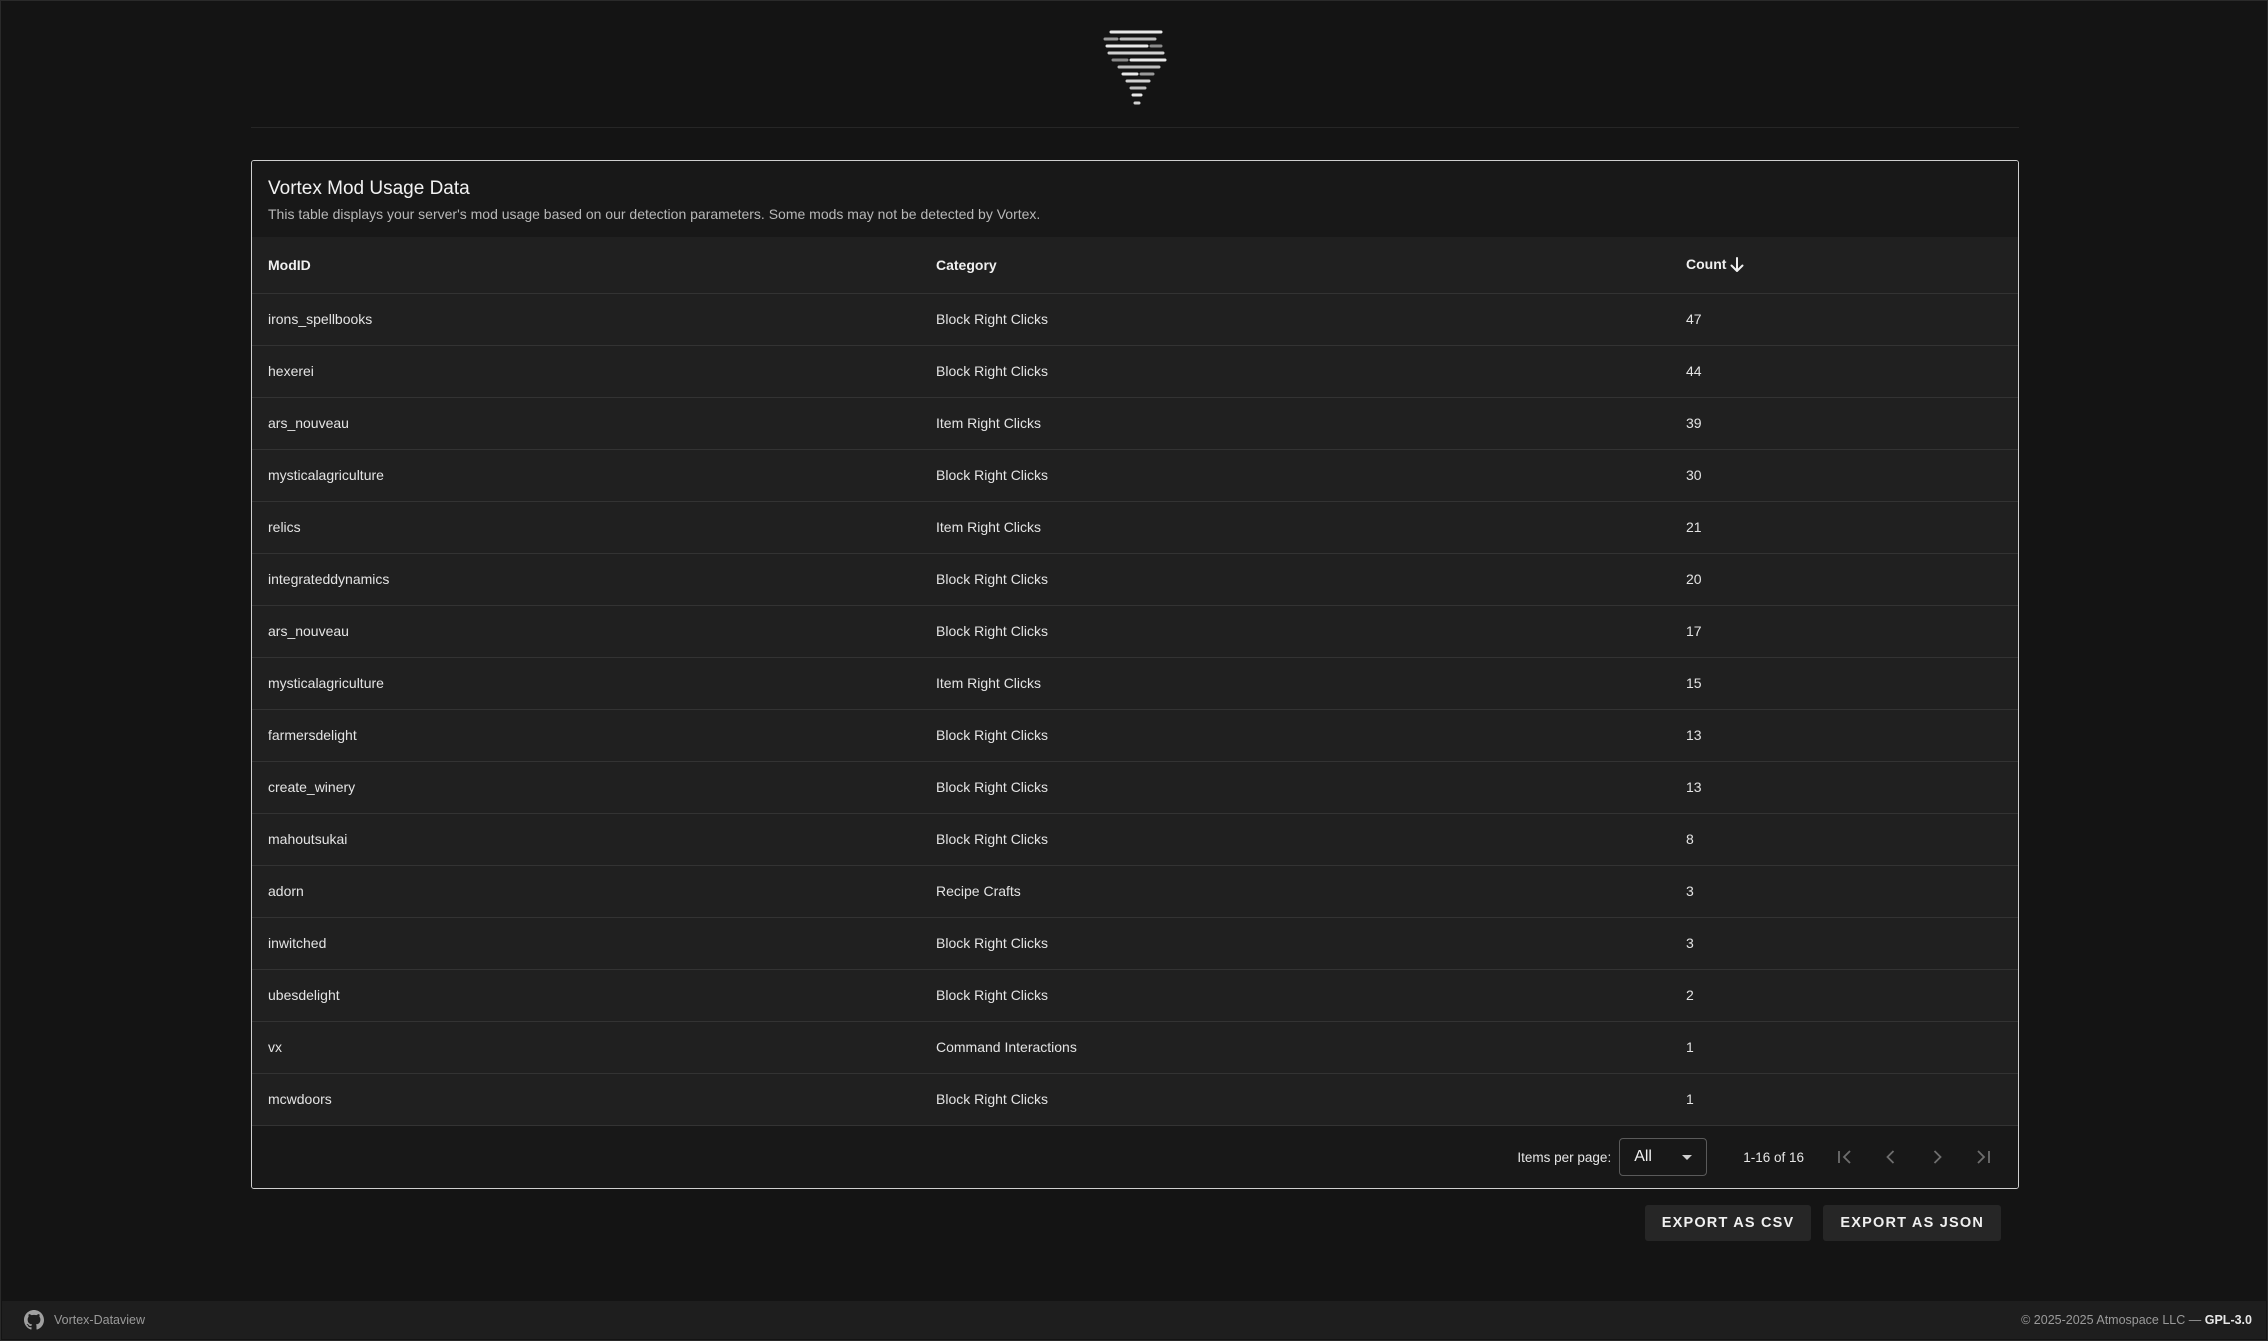  I want to click on cell-category: Command Interactions, so click(1295, 1047).